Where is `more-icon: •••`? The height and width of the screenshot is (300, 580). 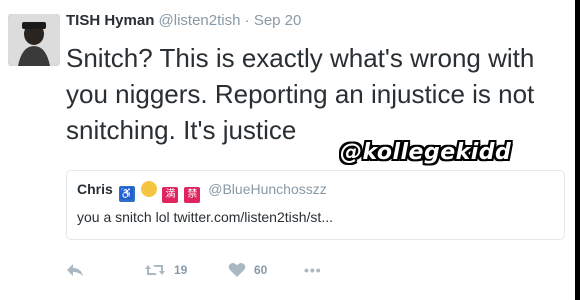 more-icon: ••• is located at coordinates (313, 270).